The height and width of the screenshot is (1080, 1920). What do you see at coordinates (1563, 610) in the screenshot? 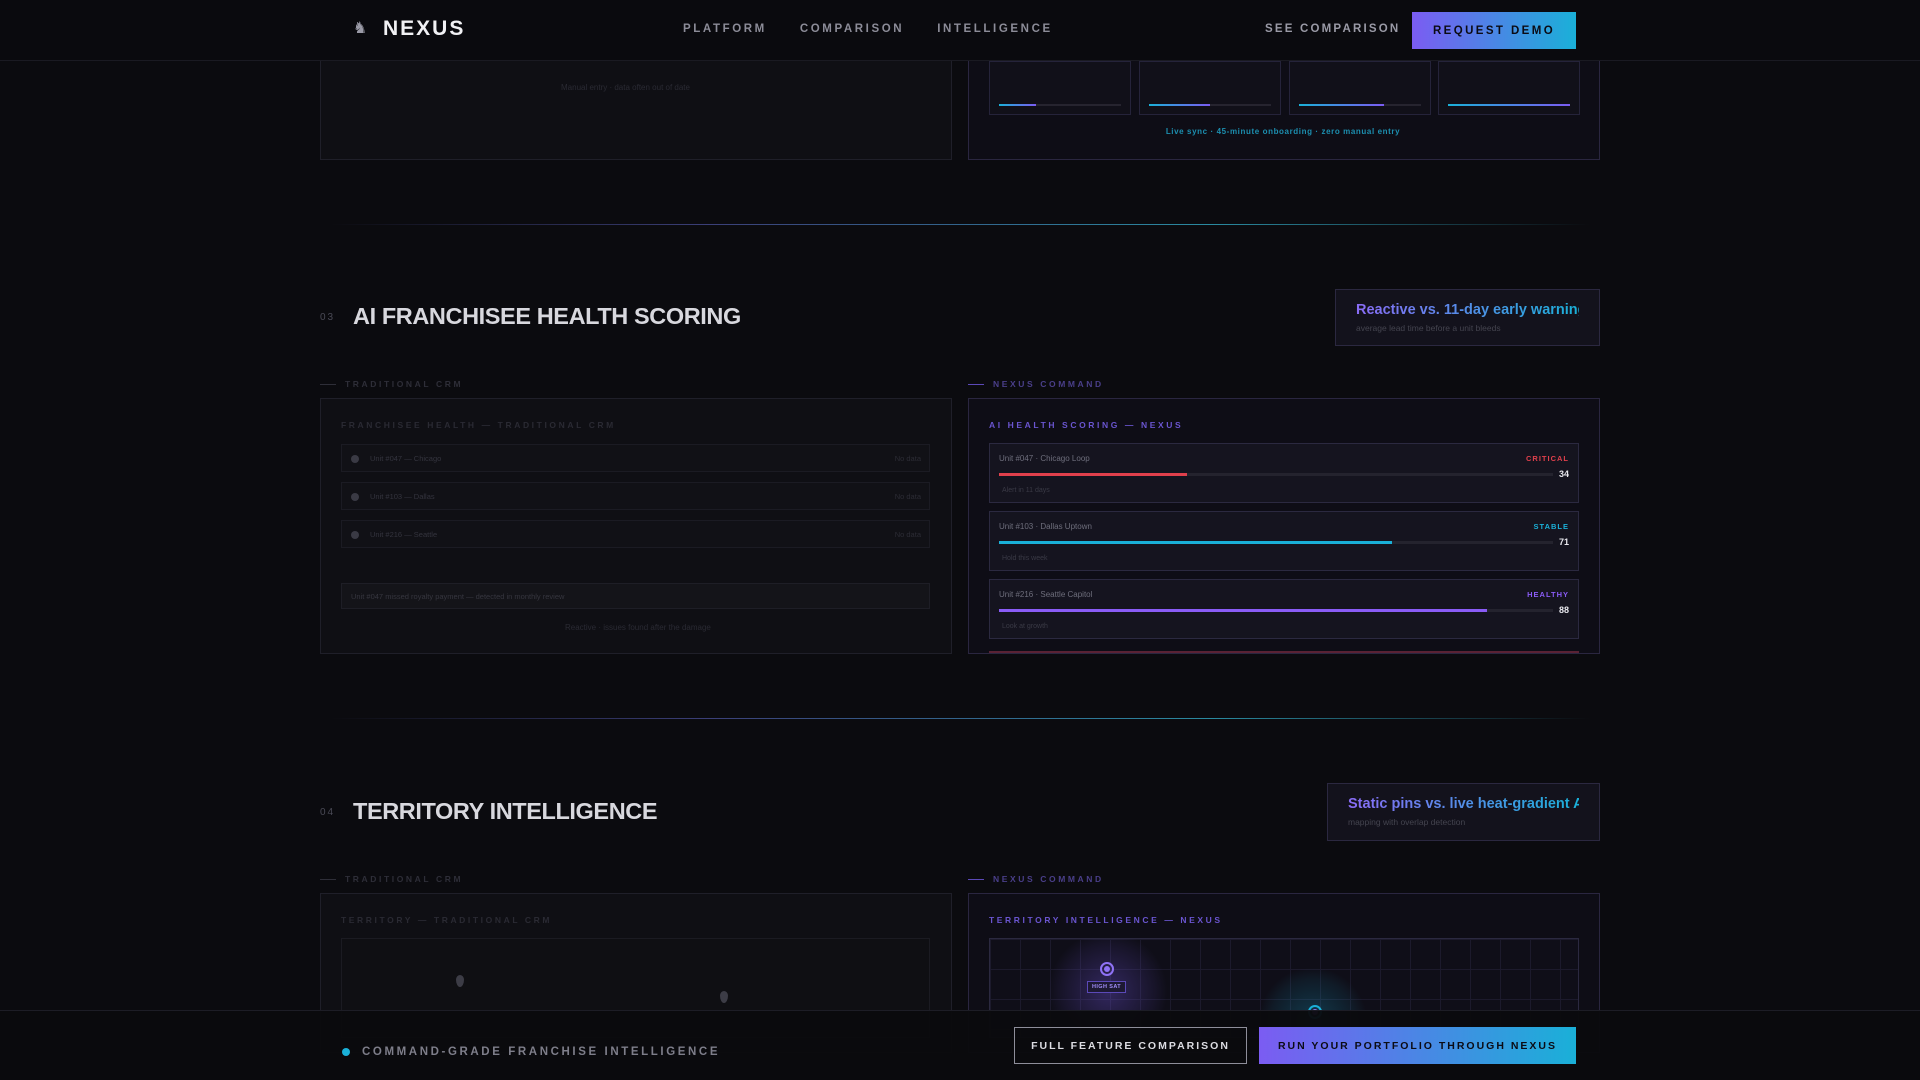
I see `score-value: 88` at bounding box center [1563, 610].